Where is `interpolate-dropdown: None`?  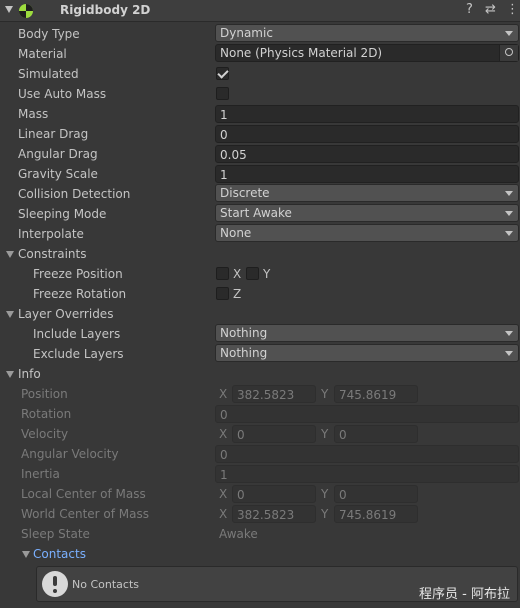 interpolate-dropdown: None is located at coordinates (367, 233).